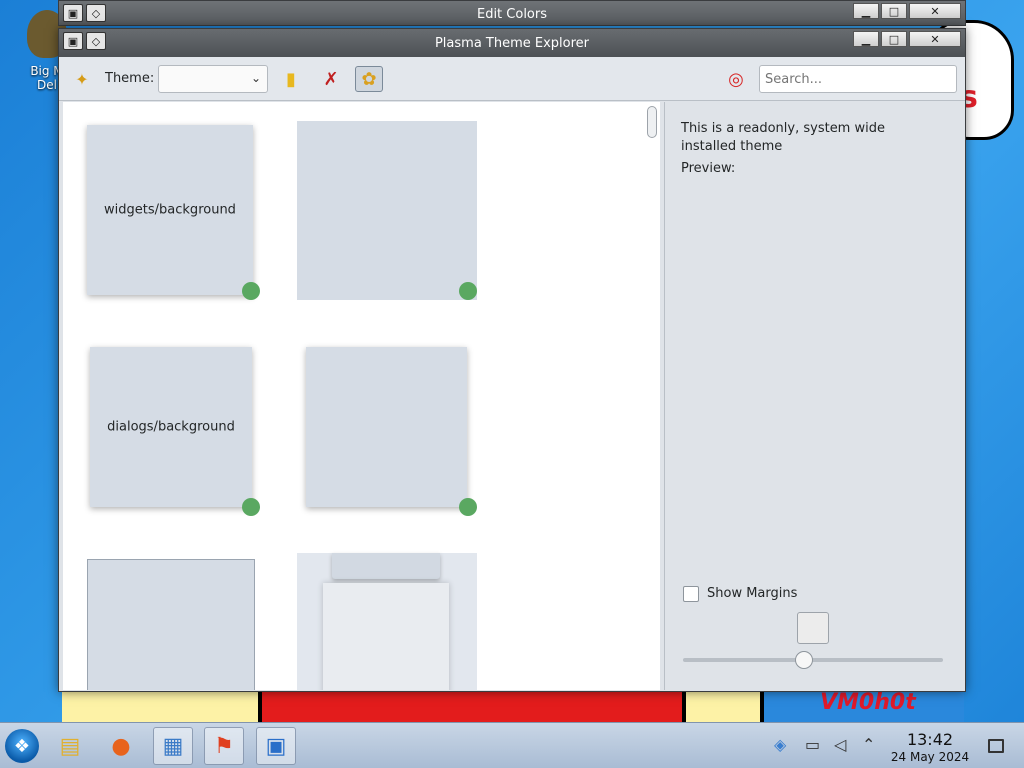  I want to click on color-palette-icon: ✿, so click(369, 79).